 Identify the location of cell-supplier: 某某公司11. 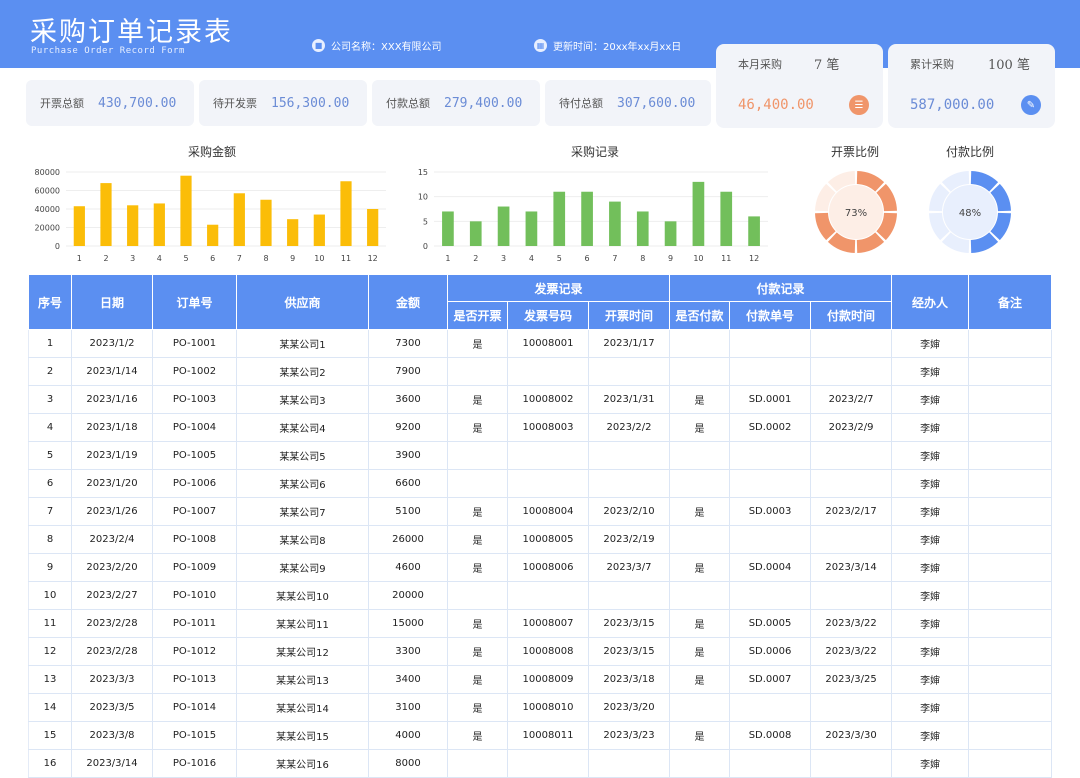
(302, 623).